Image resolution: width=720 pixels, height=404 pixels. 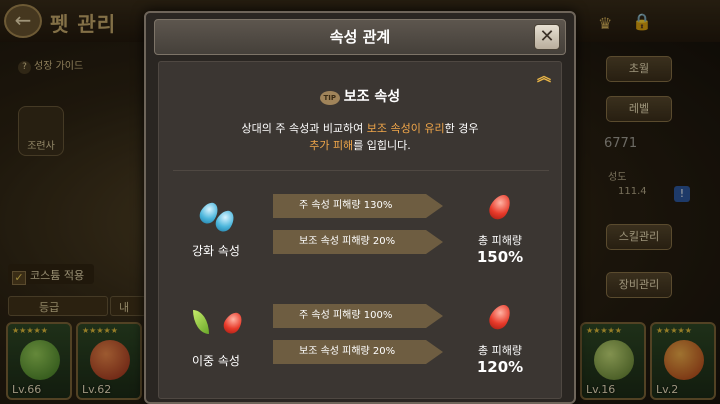 What do you see at coordinates (547, 37) in the screenshot?
I see `close-button: ✕` at bounding box center [547, 37].